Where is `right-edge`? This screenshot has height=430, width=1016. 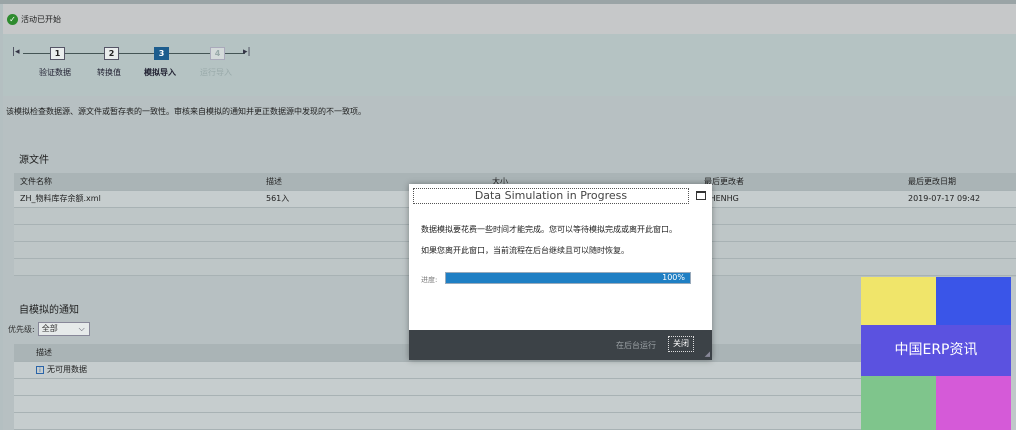
right-edge is located at coordinates (1013, 353).